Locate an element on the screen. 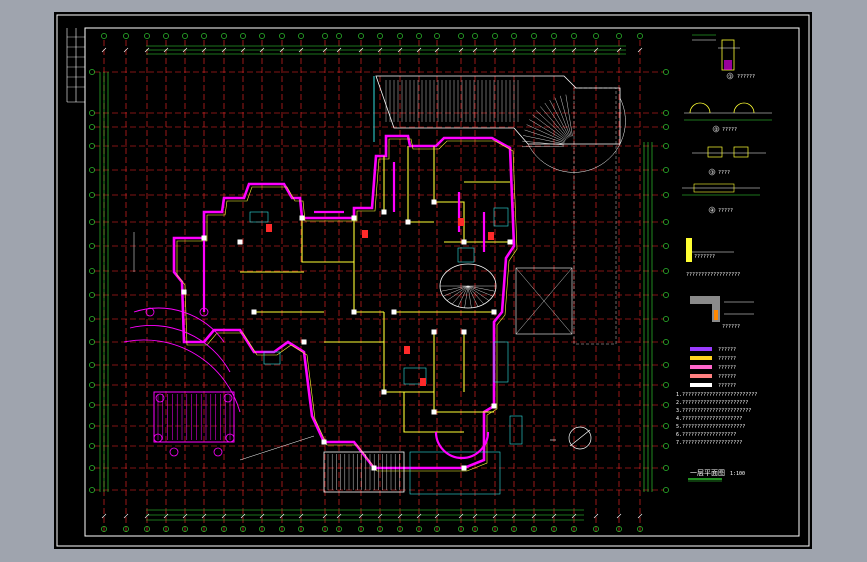 The height and width of the screenshot is (562, 867). detail-caption-6: ?????? is located at coordinates (731, 327).